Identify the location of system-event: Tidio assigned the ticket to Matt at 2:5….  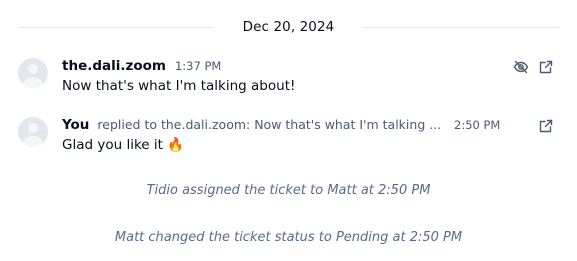
(288, 190).